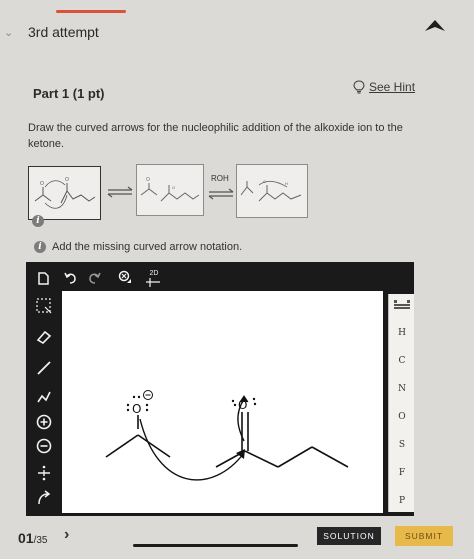 Image resolution: width=474 pixels, height=559 pixels. I want to click on 2d-label: 2D, so click(154, 273).